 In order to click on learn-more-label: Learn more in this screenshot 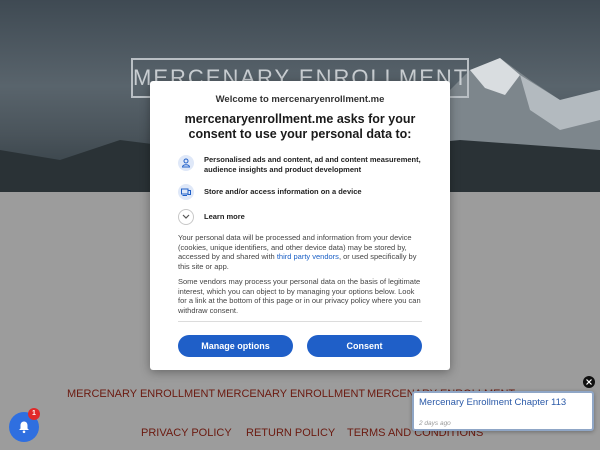, I will do `click(224, 216)`.